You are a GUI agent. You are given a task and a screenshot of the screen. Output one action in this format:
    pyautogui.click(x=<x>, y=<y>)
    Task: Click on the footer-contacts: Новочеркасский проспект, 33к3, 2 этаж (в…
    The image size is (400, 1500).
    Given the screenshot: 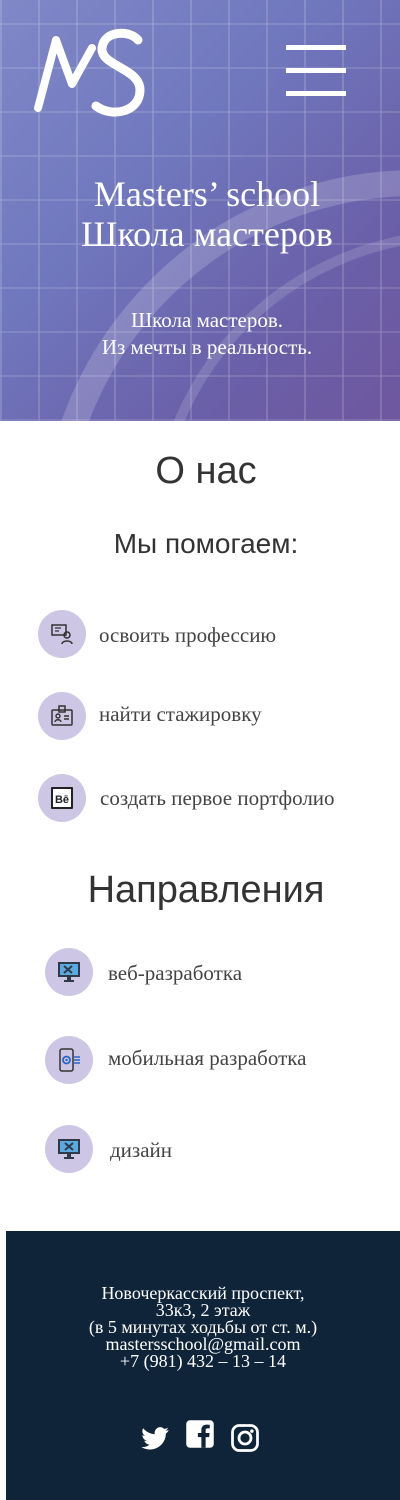 What is the action you would take?
    pyautogui.click(x=203, y=1327)
    